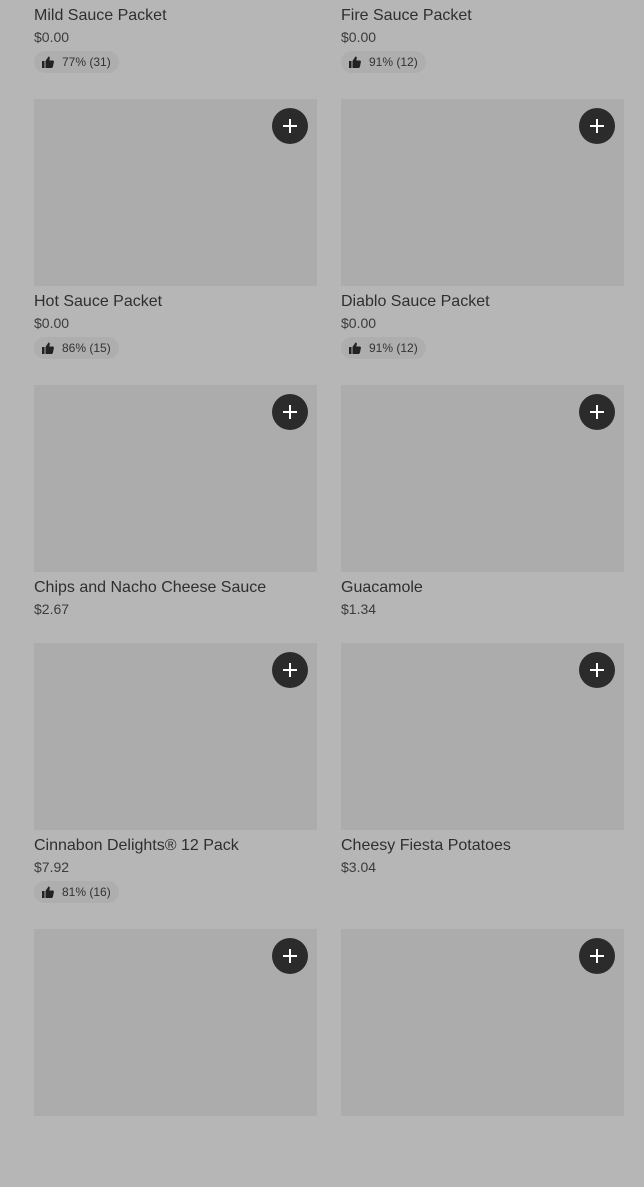  Describe the element at coordinates (86, 62) in the screenshot. I see `rating-text: 77% (31)` at that location.